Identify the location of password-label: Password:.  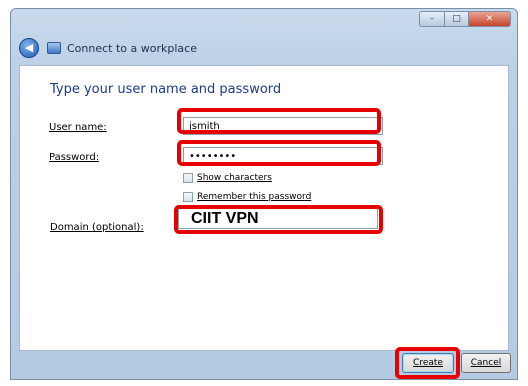
(74, 157).